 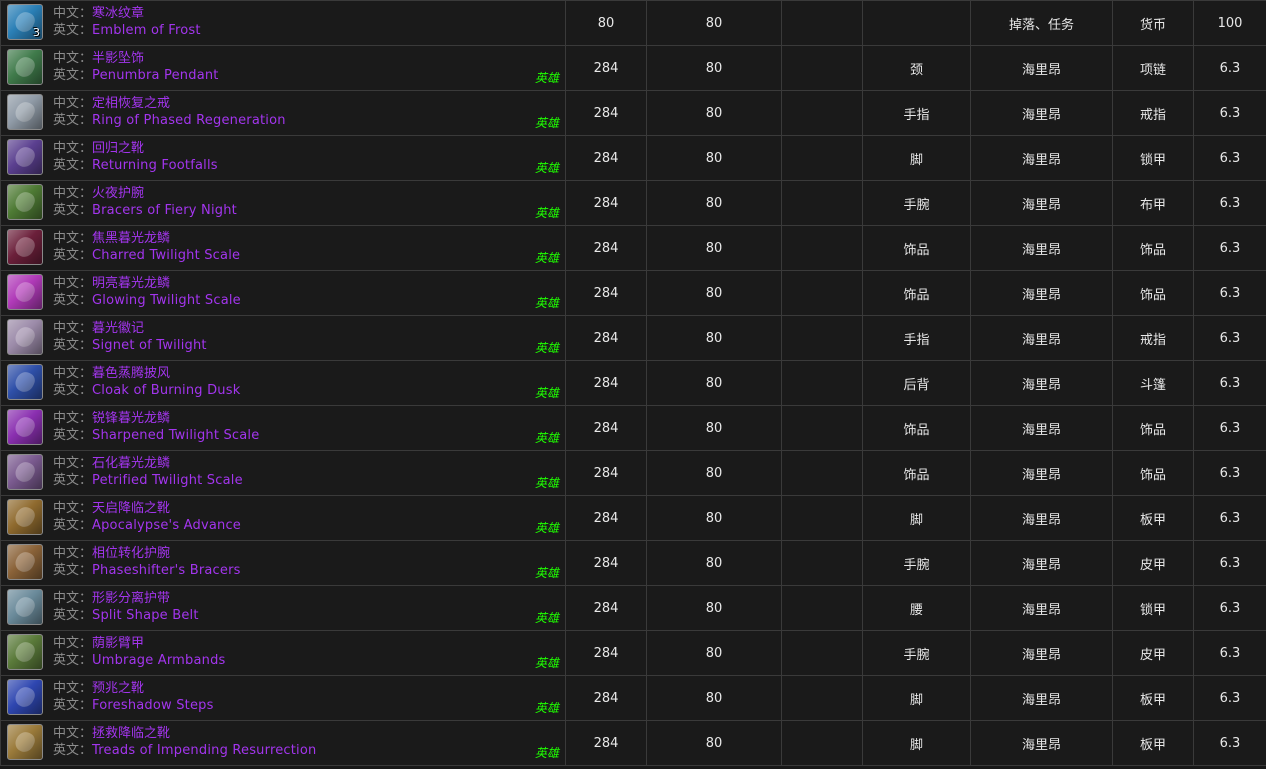 What do you see at coordinates (204, 750) in the screenshot?
I see `item-name-en: Treads of Impending Resurrection` at bounding box center [204, 750].